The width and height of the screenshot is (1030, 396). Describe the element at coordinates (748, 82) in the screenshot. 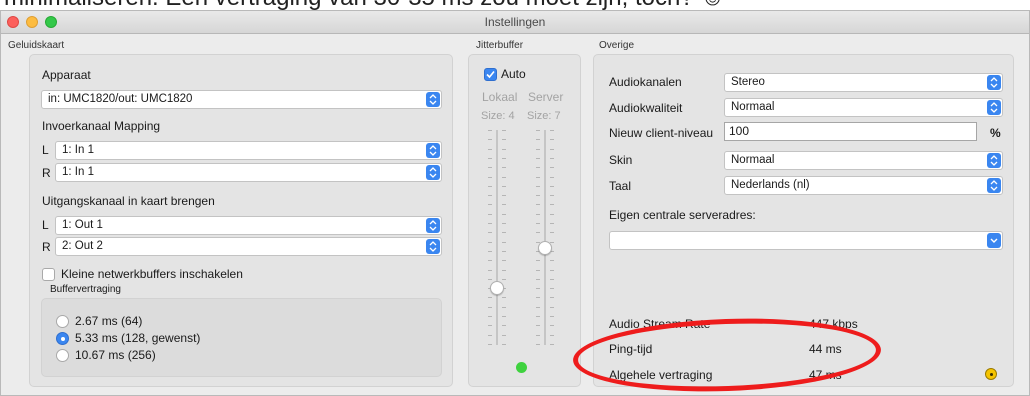

I see `audio-channels-value: Stereo` at that location.